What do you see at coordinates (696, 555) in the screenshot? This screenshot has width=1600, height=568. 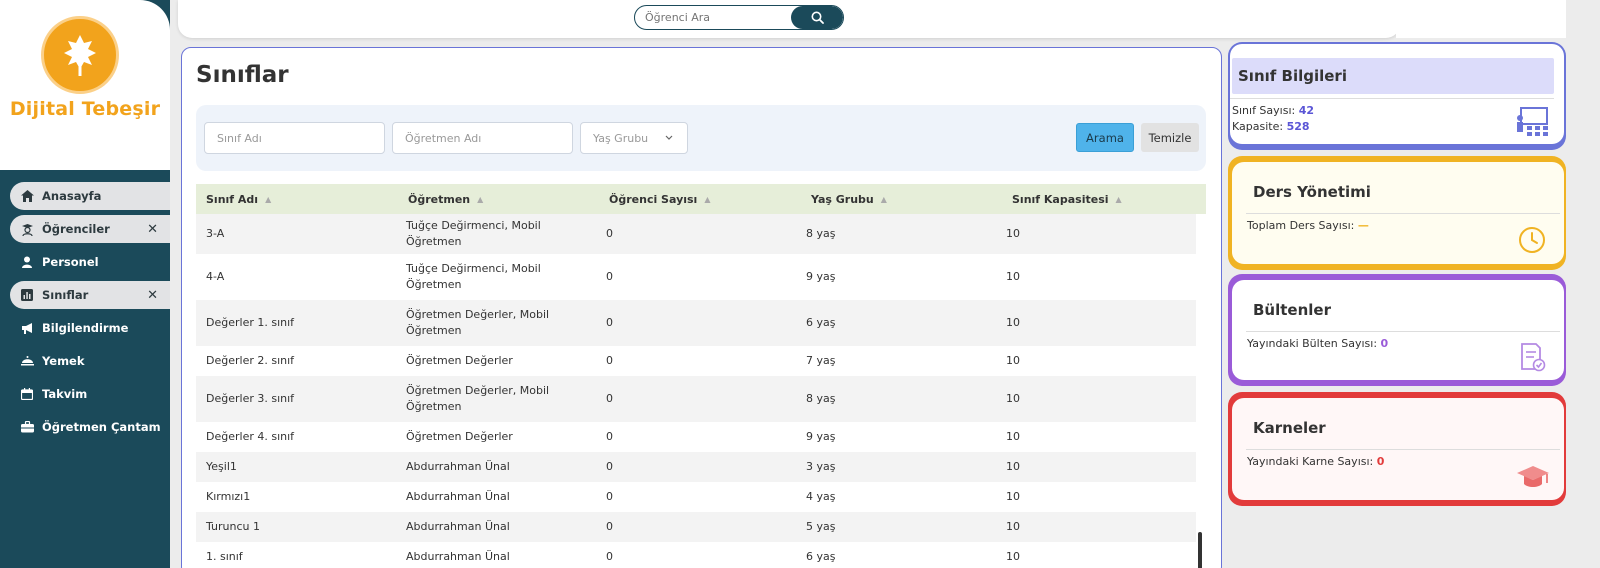 I see `table-row: 1. sınıf Abdurrahman Ünal 0 6 yaş 10` at bounding box center [696, 555].